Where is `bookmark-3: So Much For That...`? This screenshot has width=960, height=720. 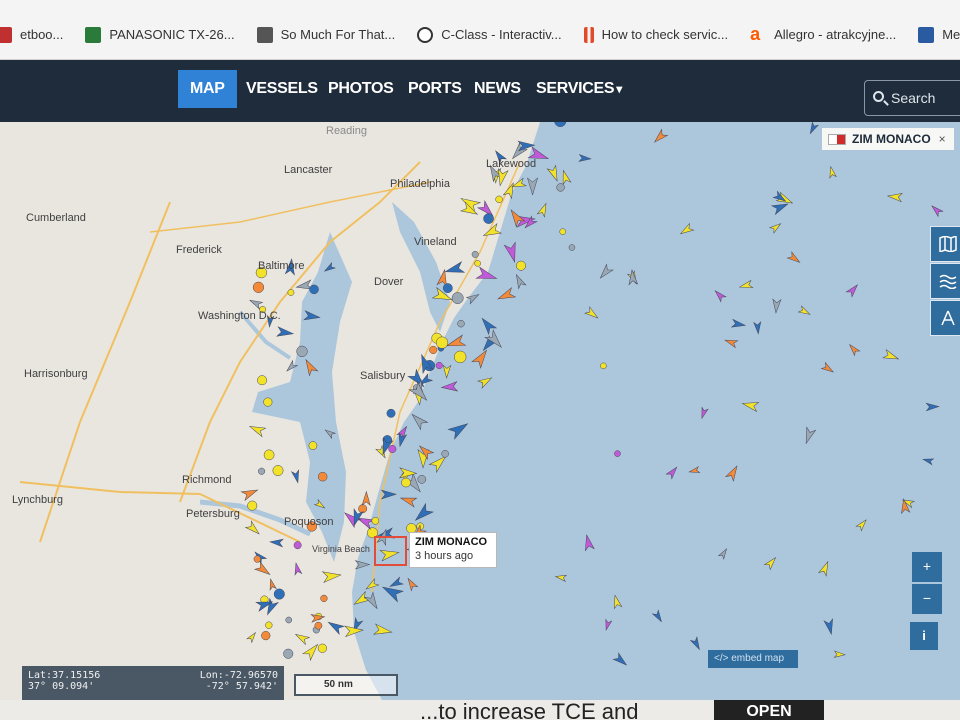
bookmark-3: So Much For That... is located at coordinates (325, 34).